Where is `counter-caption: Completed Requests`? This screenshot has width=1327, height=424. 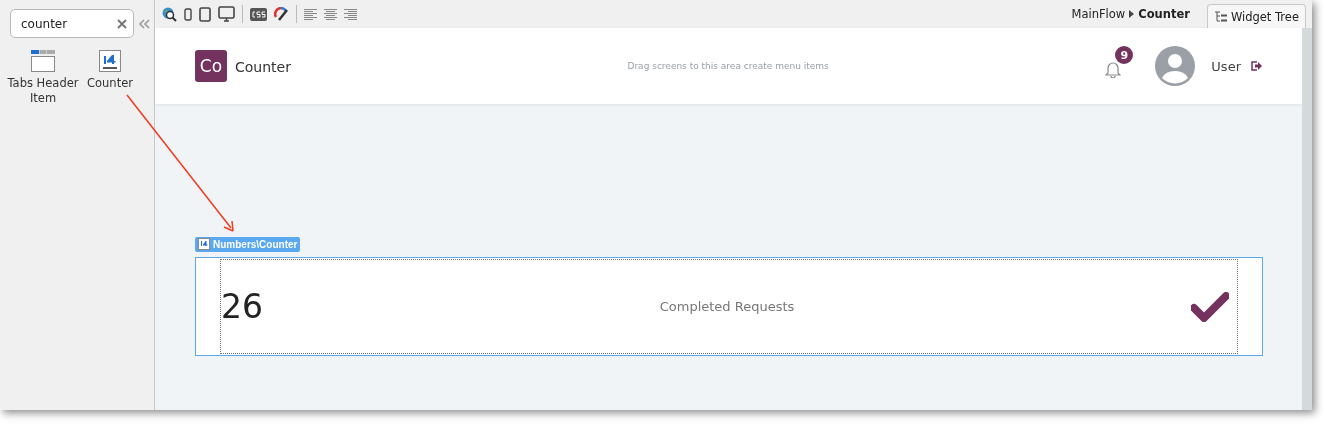
counter-caption: Completed Requests is located at coordinates (727, 306).